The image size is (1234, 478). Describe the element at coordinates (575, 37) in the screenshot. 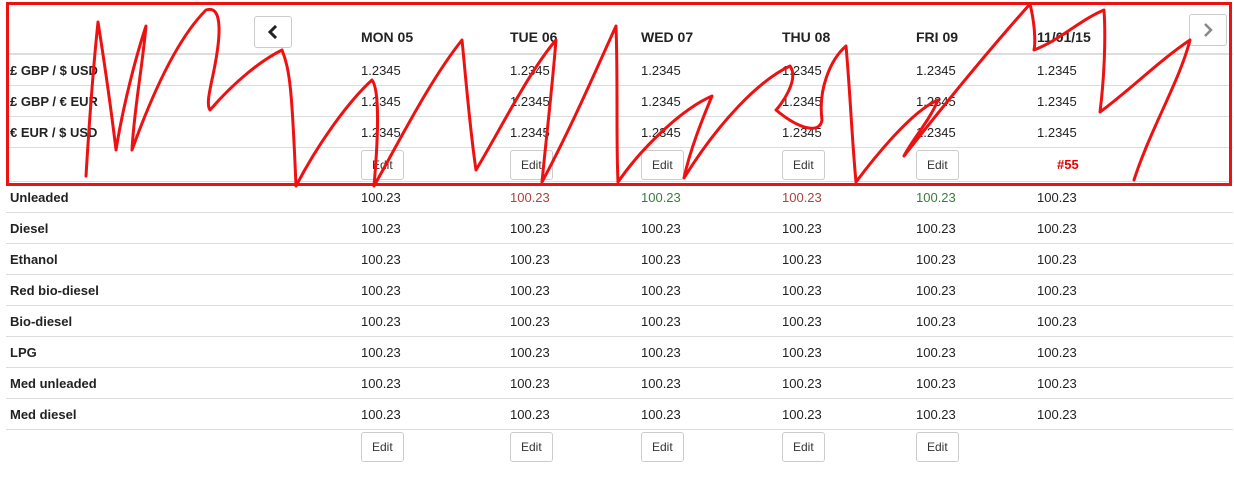

I see `day-header: TUE 06` at that location.